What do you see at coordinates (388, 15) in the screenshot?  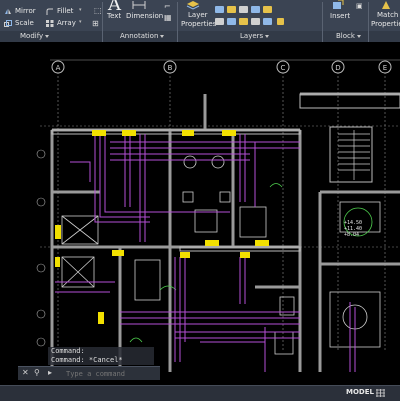 I see `match-properties-label-1: Match` at bounding box center [388, 15].